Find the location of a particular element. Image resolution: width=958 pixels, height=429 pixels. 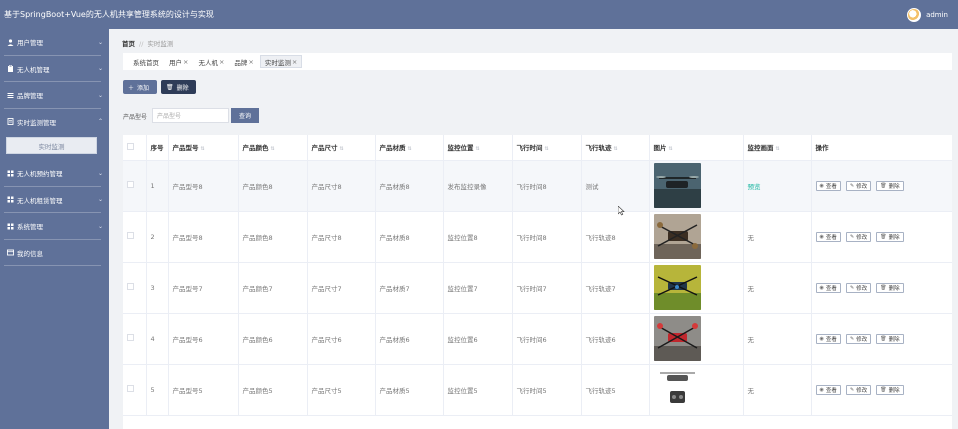

col-track: 飞行轨迹 ⇅ is located at coordinates (615, 148).